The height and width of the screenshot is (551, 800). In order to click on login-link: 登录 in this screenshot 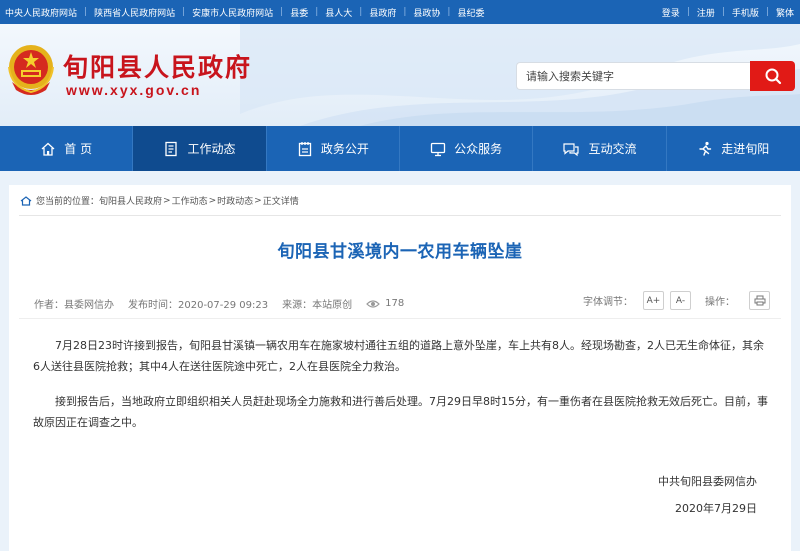, I will do `click(671, 12)`.